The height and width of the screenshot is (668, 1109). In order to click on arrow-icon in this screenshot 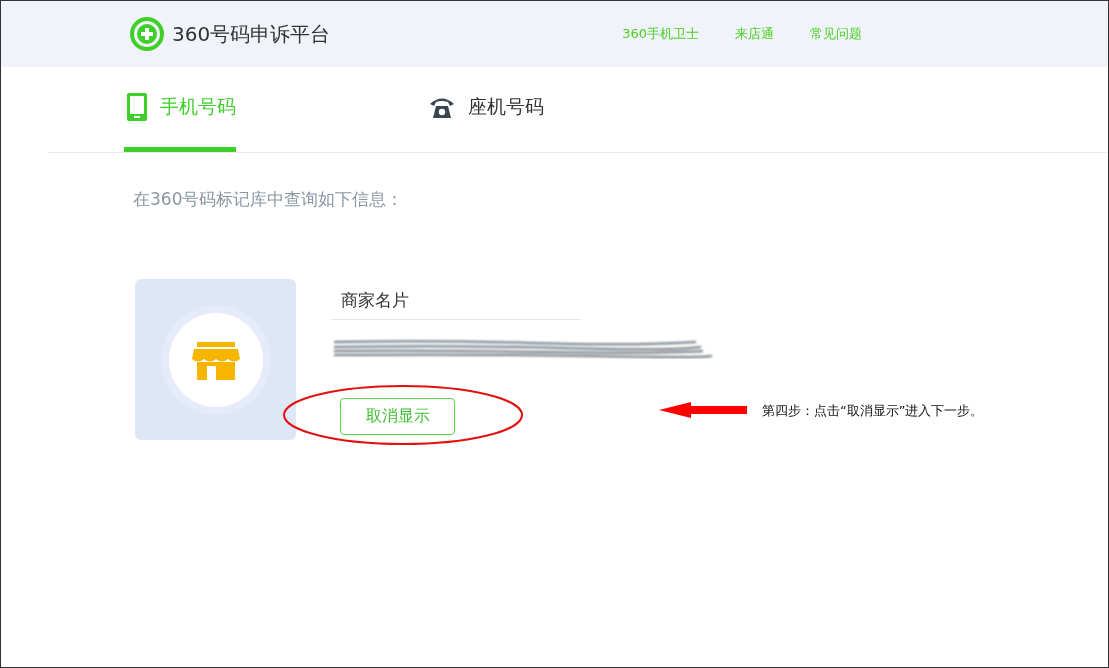, I will do `click(703, 410)`.